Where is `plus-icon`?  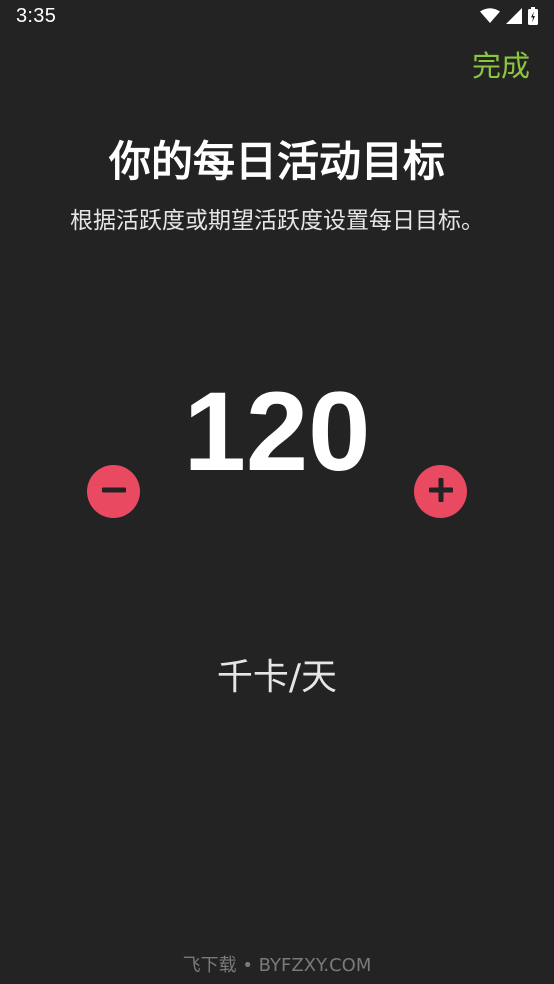 plus-icon is located at coordinates (441, 491).